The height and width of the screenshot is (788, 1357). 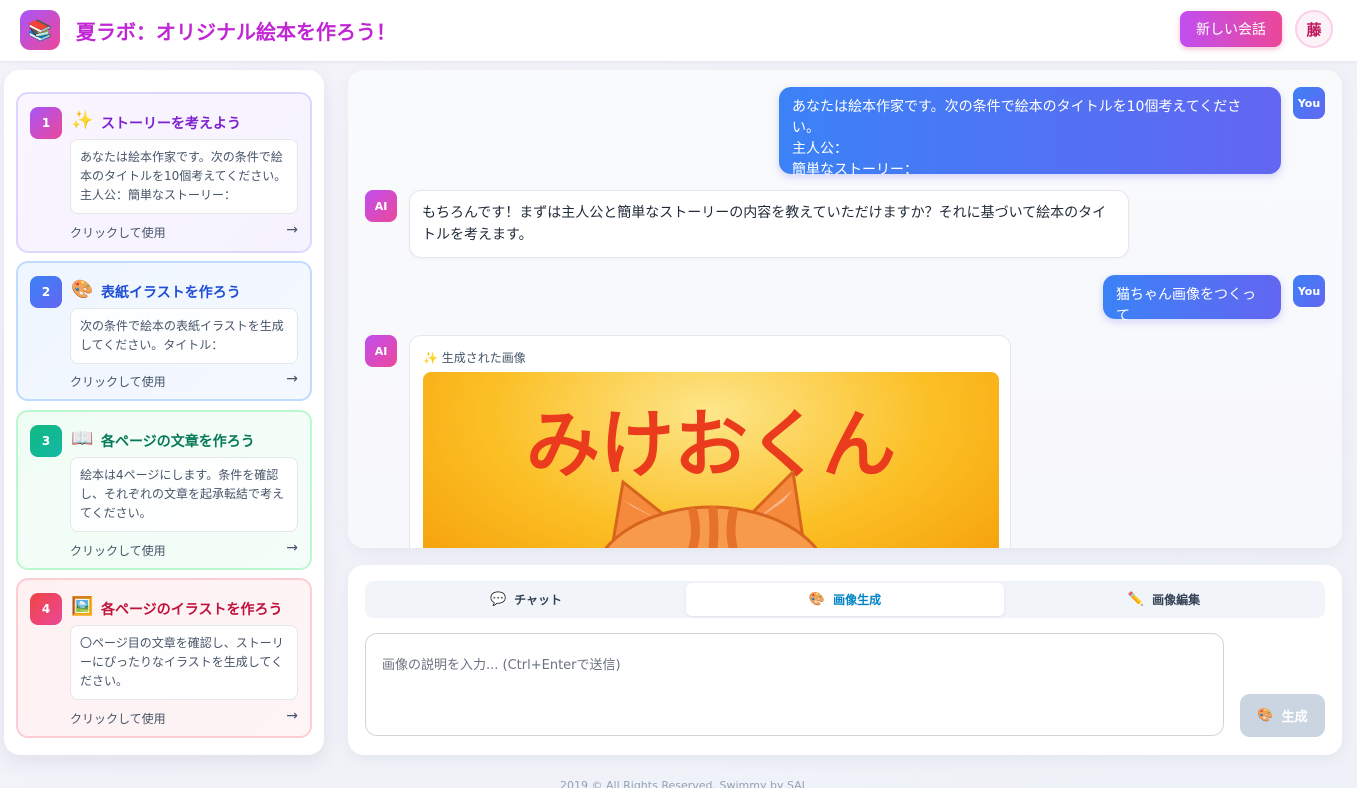 What do you see at coordinates (82, 606) in the screenshot?
I see `framed-picture-icon: 🖼️` at bounding box center [82, 606].